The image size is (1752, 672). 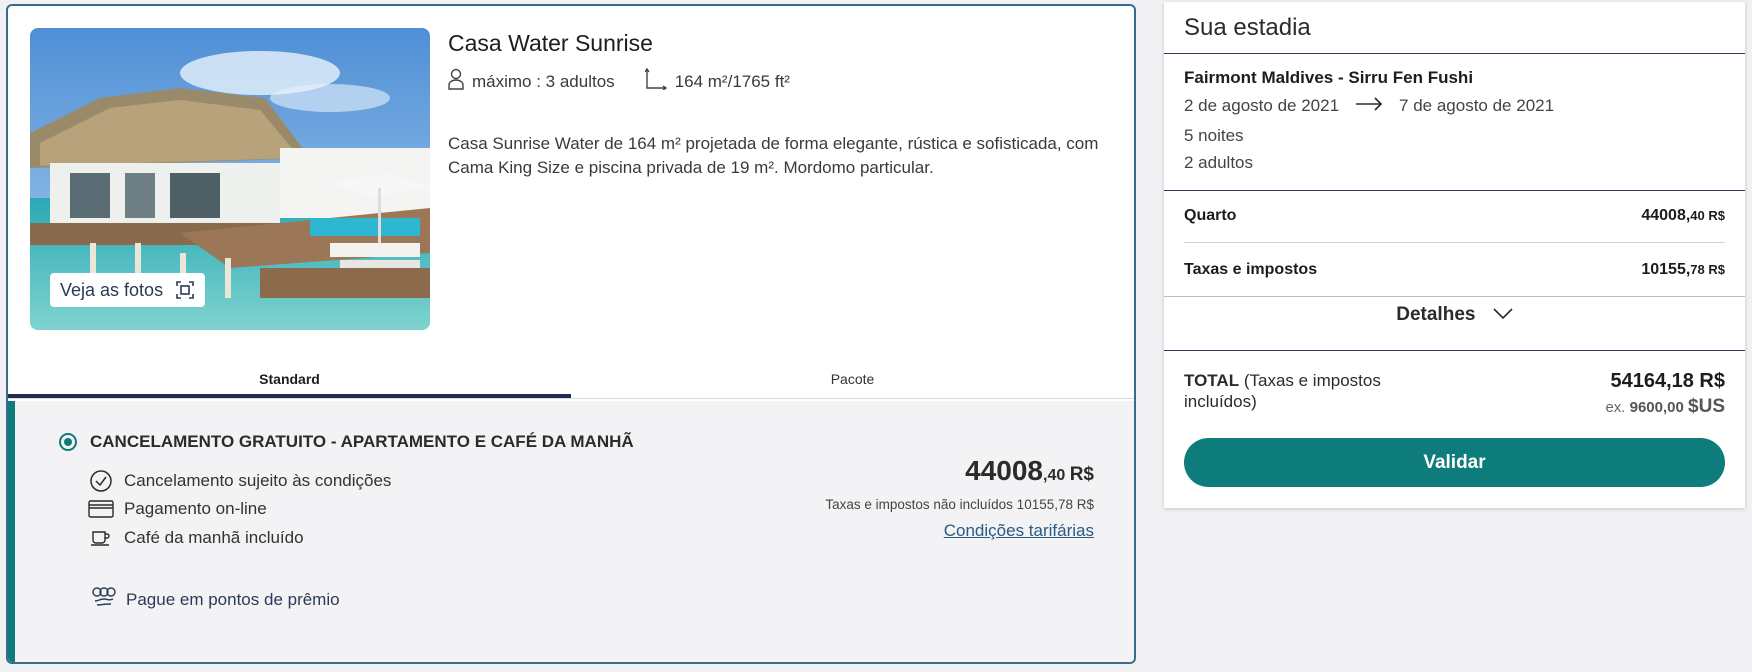 I want to click on details-label: Detalhes, so click(x=1436, y=315).